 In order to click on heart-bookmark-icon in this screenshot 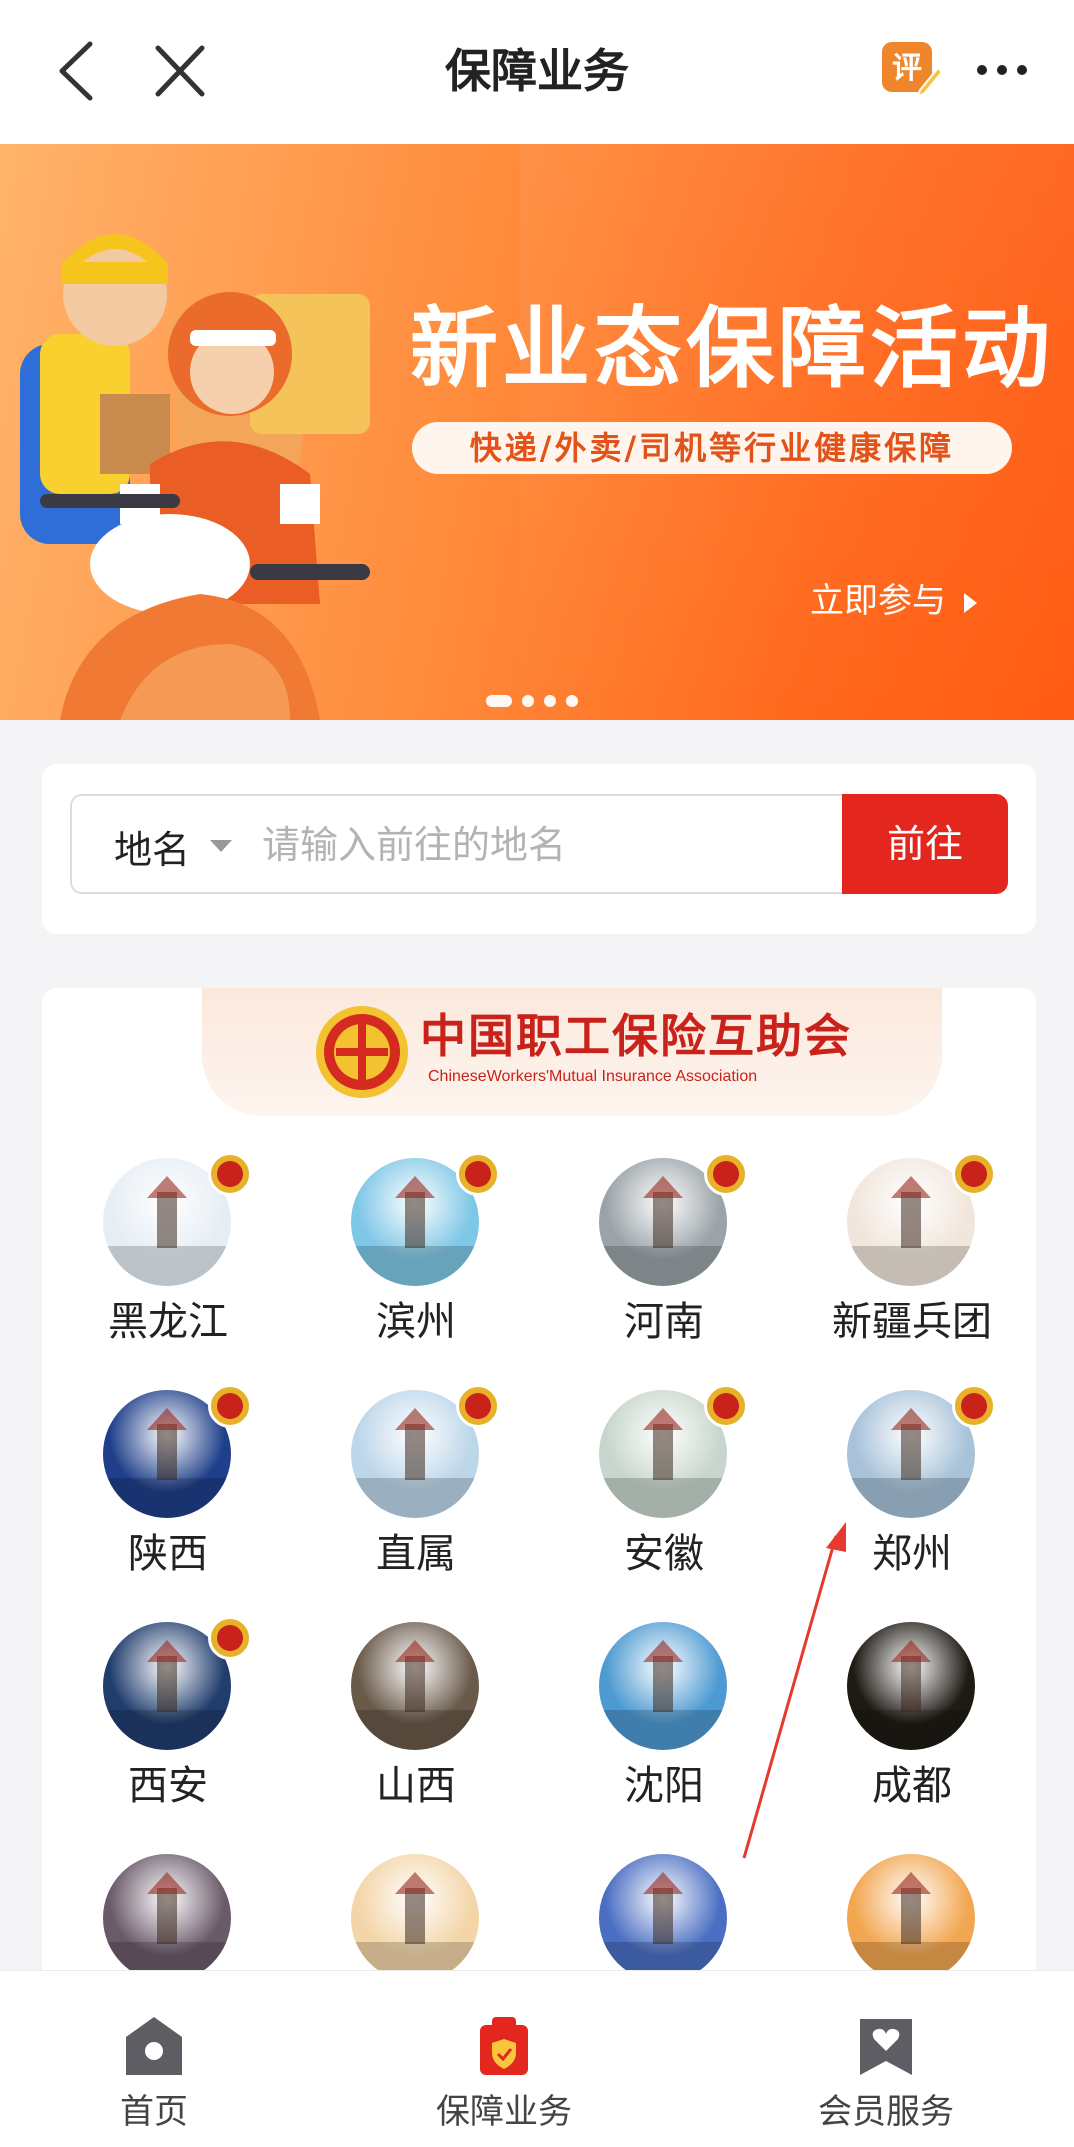, I will do `click(886, 2047)`.